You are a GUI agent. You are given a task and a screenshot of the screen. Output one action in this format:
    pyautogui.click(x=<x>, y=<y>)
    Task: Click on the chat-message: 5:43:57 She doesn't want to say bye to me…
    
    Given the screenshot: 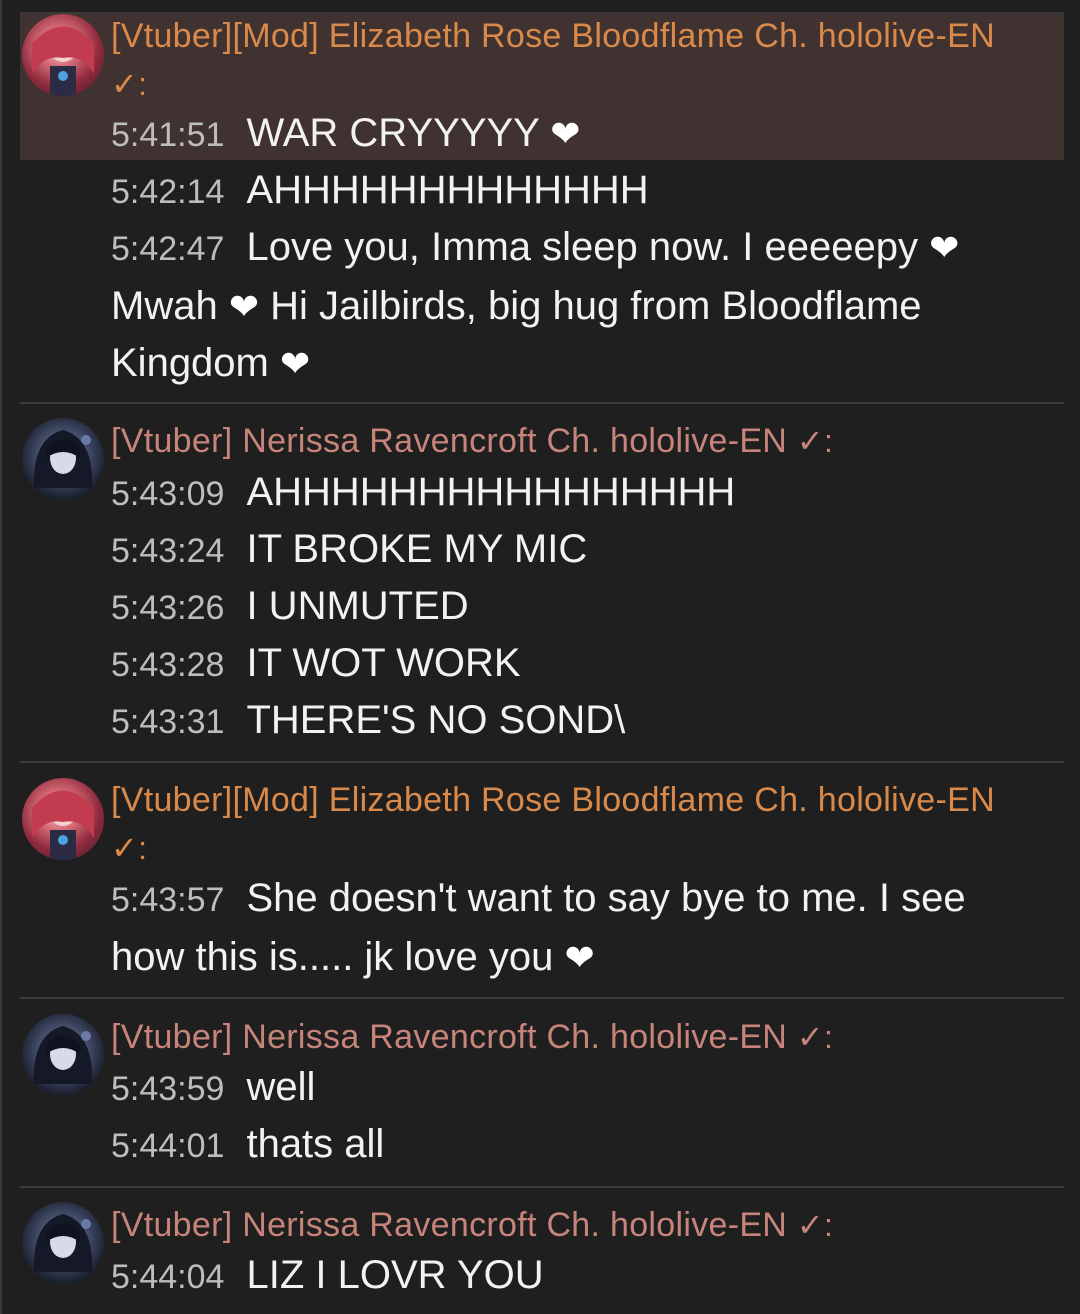 What is the action you would take?
    pyautogui.click(x=573, y=928)
    